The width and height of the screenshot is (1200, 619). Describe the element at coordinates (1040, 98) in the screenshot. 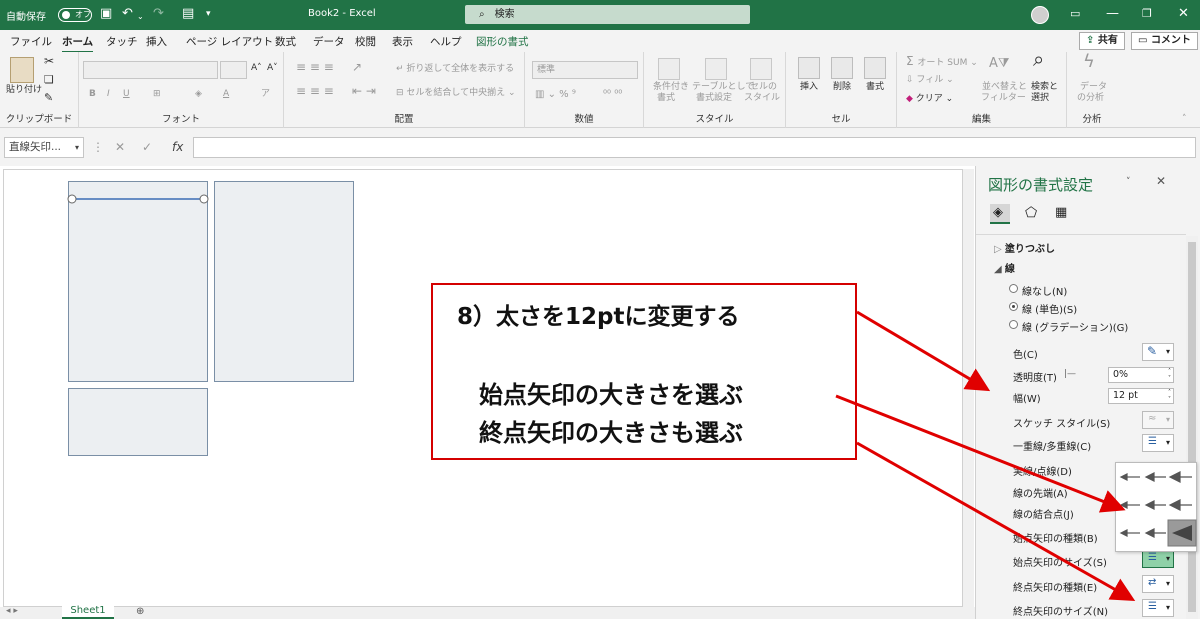

I see `find-select-label2: 選択` at that location.